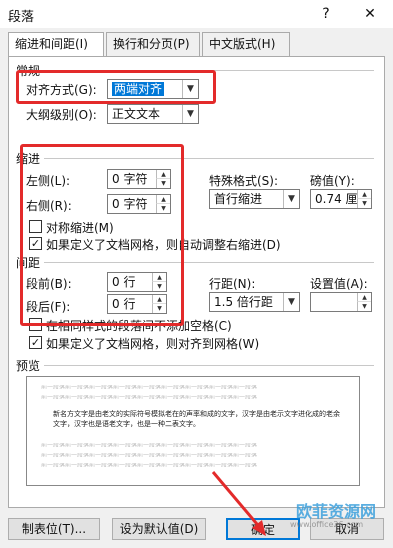  What do you see at coordinates (238, 503) in the screenshot?
I see `annotation-arrow-icon` at bounding box center [238, 503].